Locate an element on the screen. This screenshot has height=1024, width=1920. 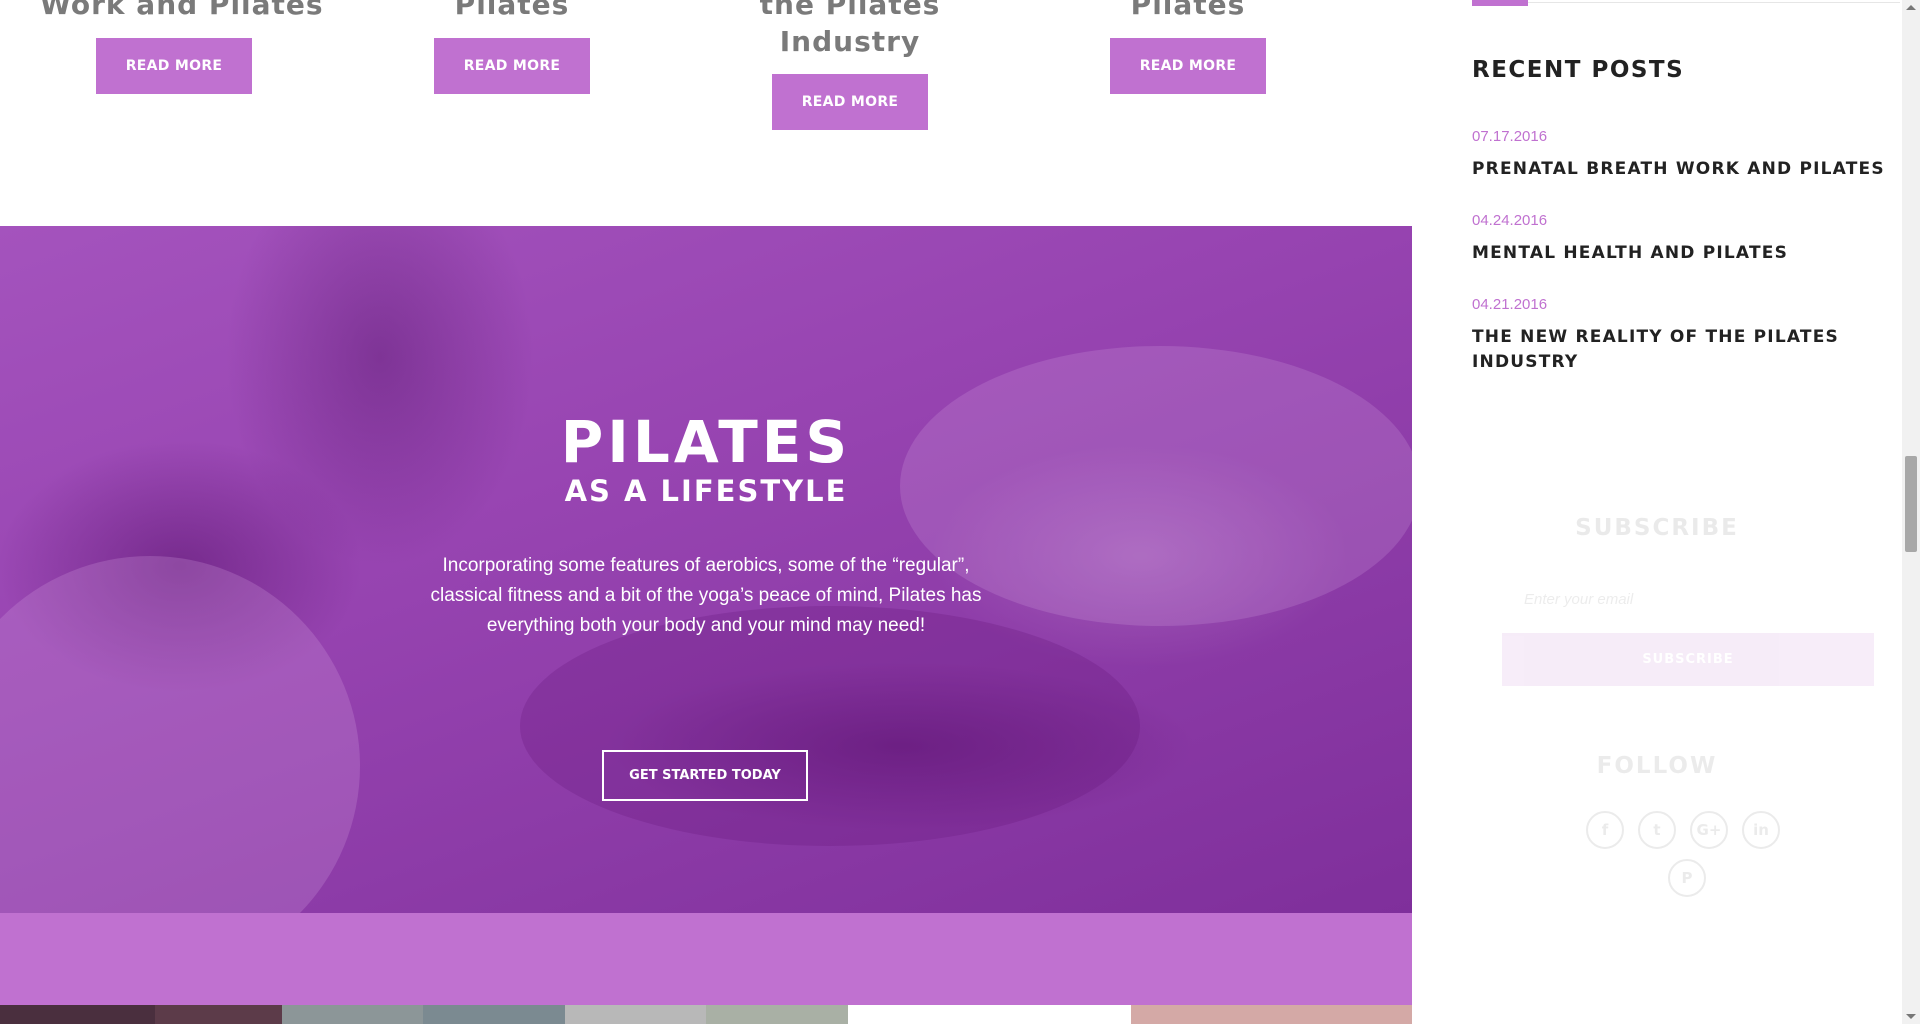
recent-post-date: 04.21.2016 is located at coordinates (1510, 304).